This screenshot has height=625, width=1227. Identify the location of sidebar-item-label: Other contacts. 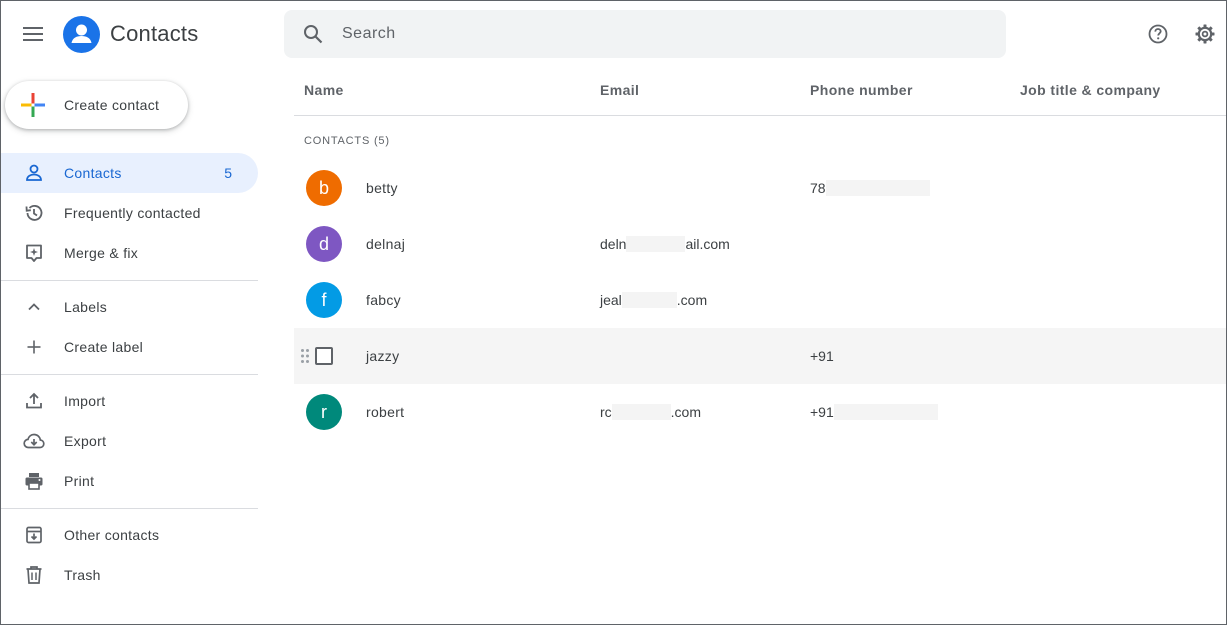
(112, 535).